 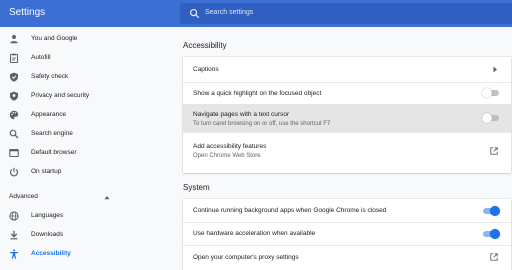 What do you see at coordinates (60, 95) in the screenshot?
I see `sidebar-item-label: Privacy and security` at bounding box center [60, 95].